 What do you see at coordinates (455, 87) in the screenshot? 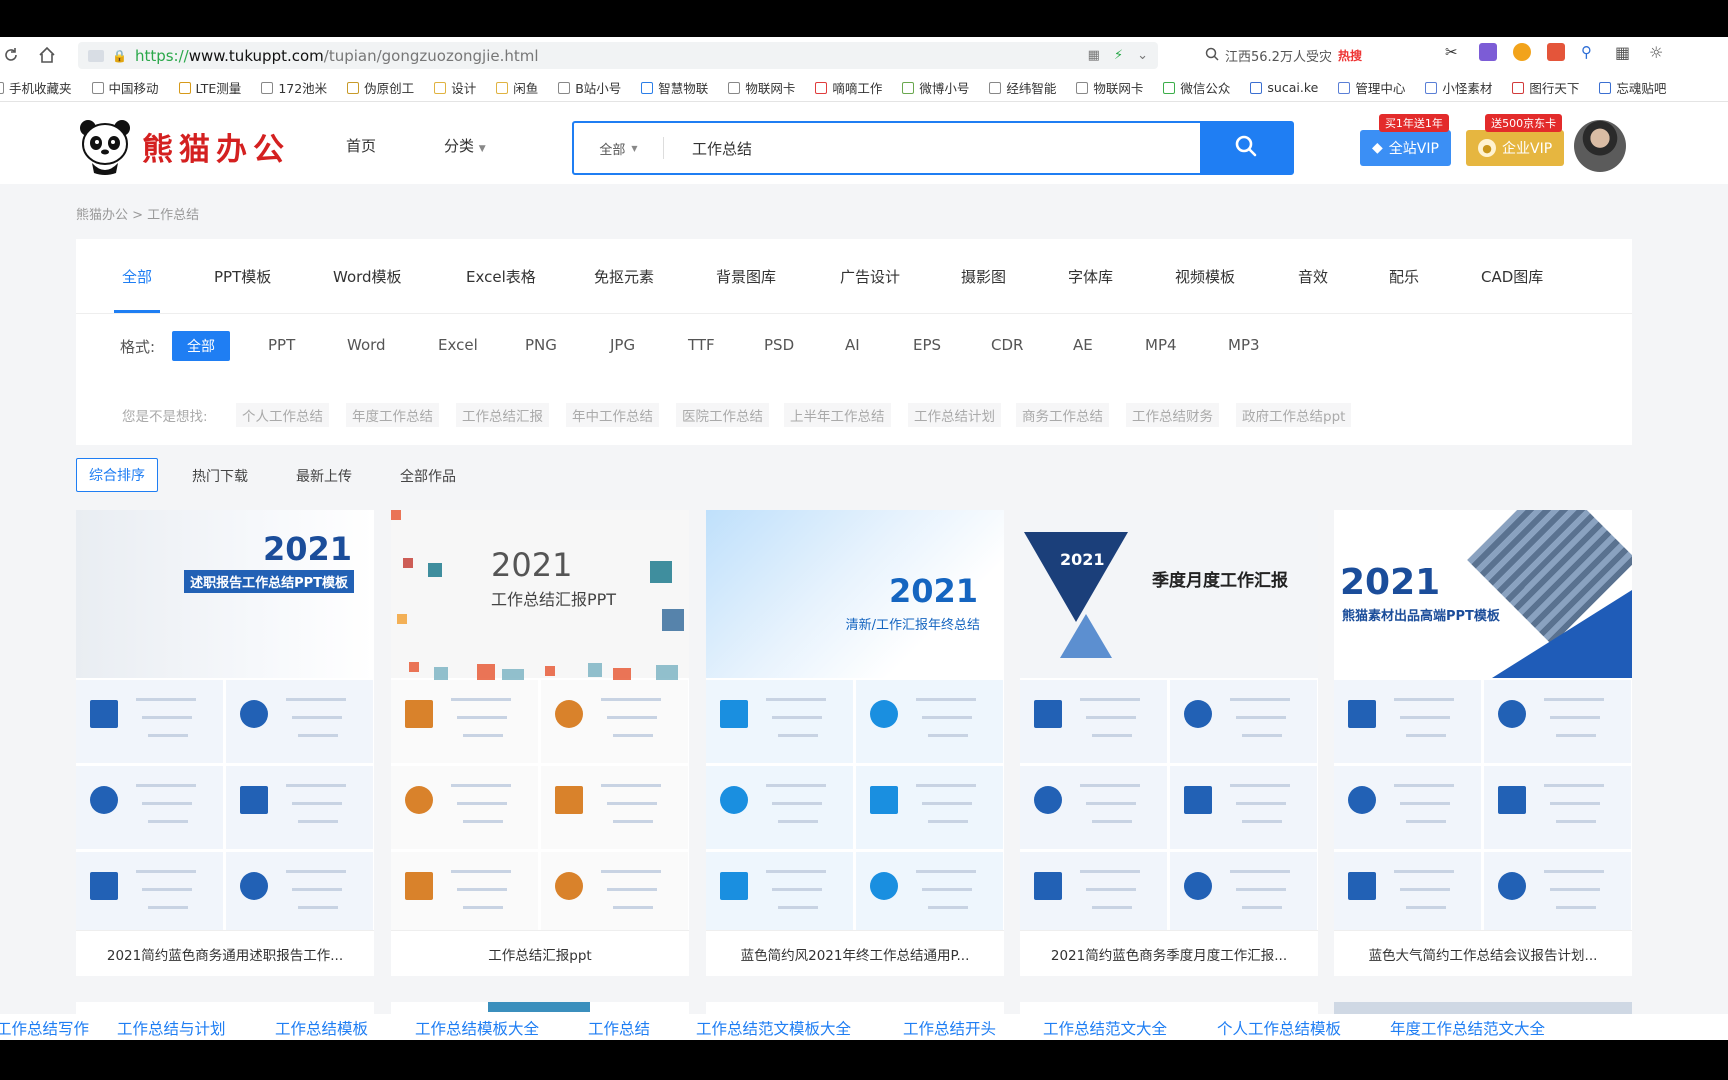
I see `bookmark-item: 设计` at bounding box center [455, 87].